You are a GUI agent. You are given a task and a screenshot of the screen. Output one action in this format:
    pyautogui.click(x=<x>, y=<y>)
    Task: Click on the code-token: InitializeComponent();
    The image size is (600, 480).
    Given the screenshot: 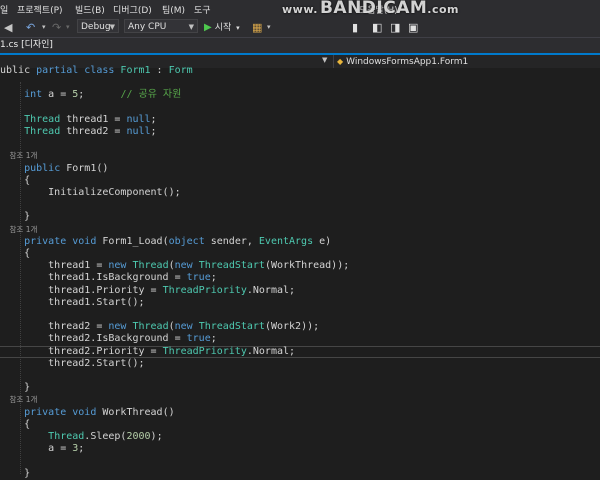 What is the action you would take?
    pyautogui.click(x=90, y=192)
    